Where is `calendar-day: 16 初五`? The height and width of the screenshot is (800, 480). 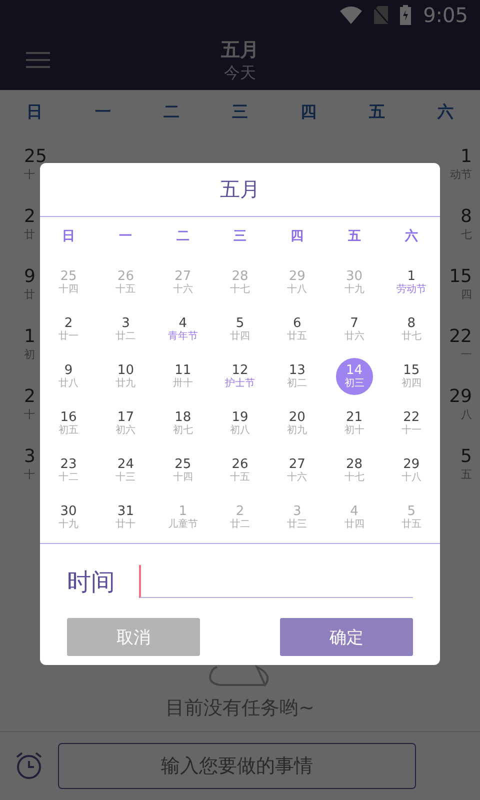 calendar-day: 16 初五 is located at coordinates (69, 423).